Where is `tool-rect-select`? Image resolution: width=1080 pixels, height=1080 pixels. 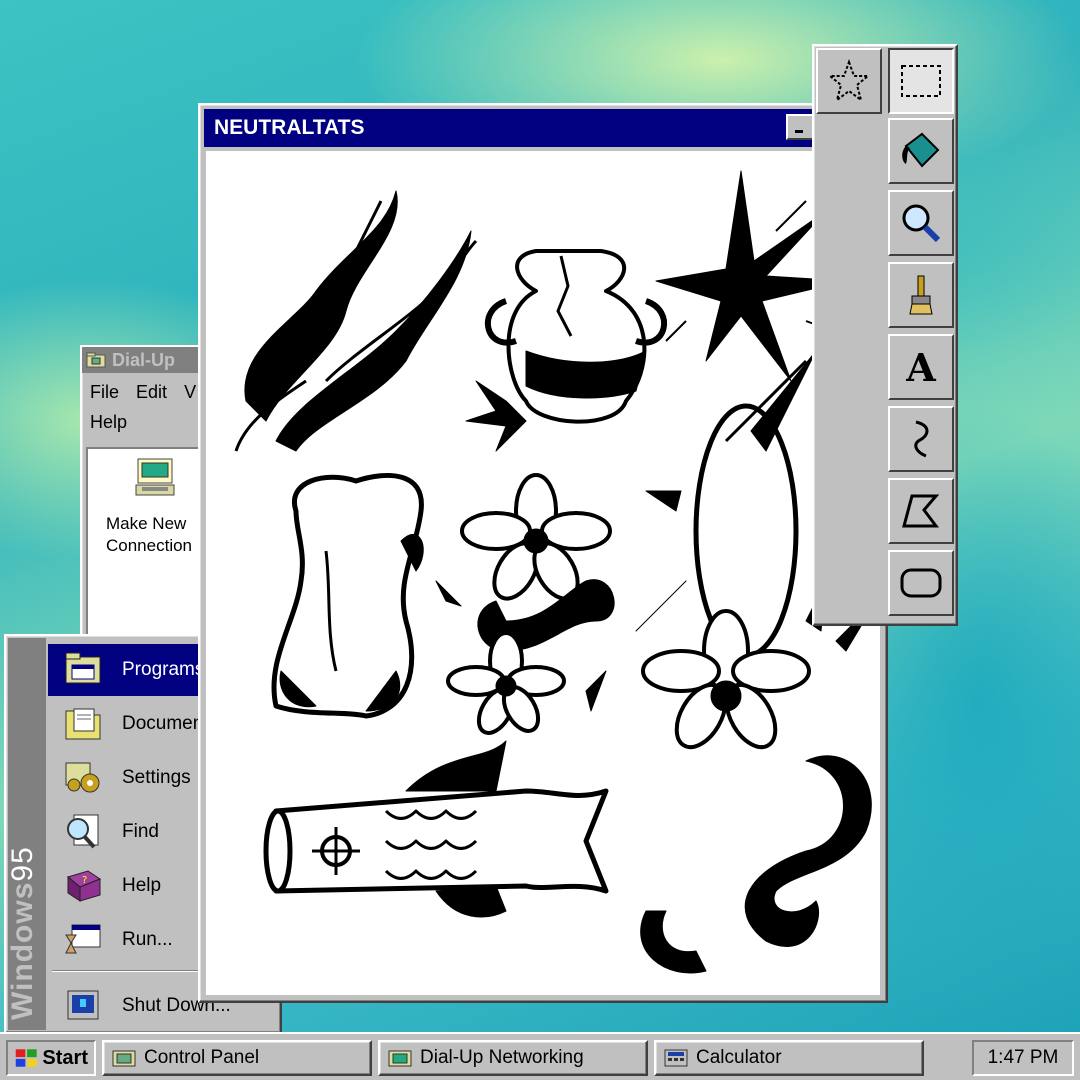
tool-rect-select is located at coordinates (921, 81).